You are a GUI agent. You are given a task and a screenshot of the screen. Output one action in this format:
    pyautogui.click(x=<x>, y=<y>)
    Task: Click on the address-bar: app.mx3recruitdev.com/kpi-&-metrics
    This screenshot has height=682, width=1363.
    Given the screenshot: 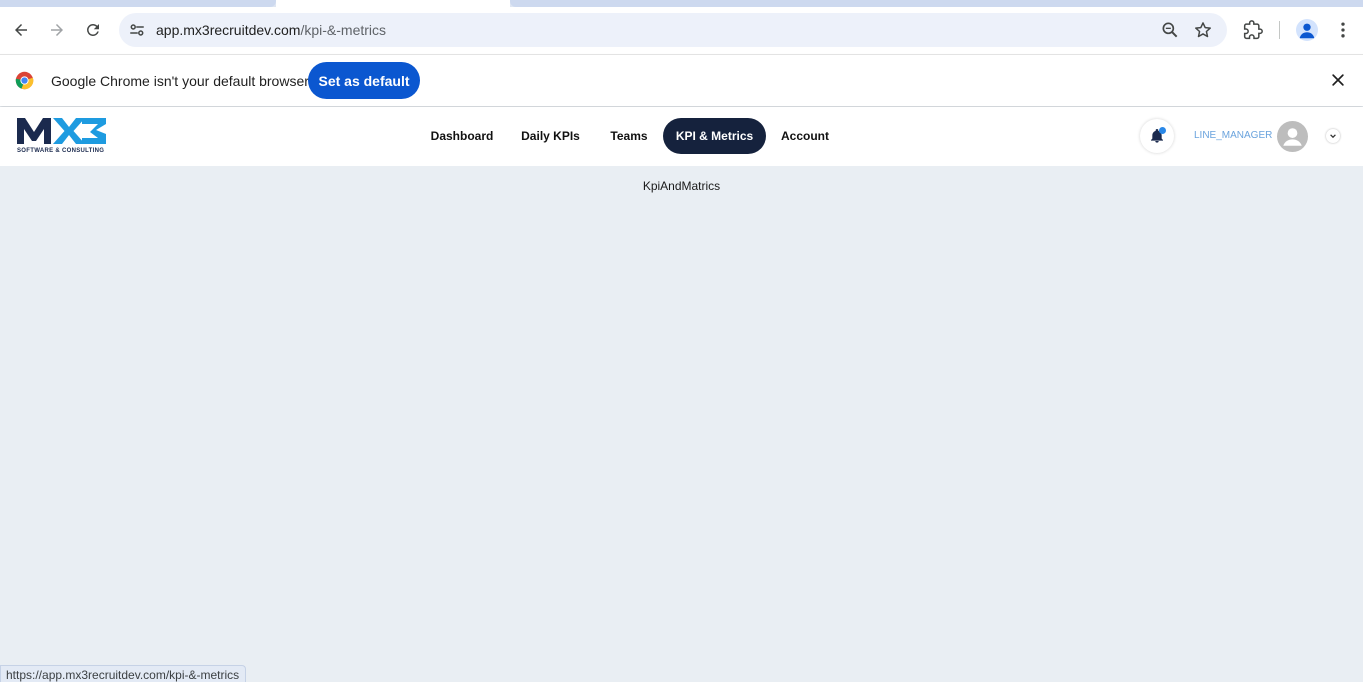 What is the action you would take?
    pyautogui.click(x=673, y=30)
    